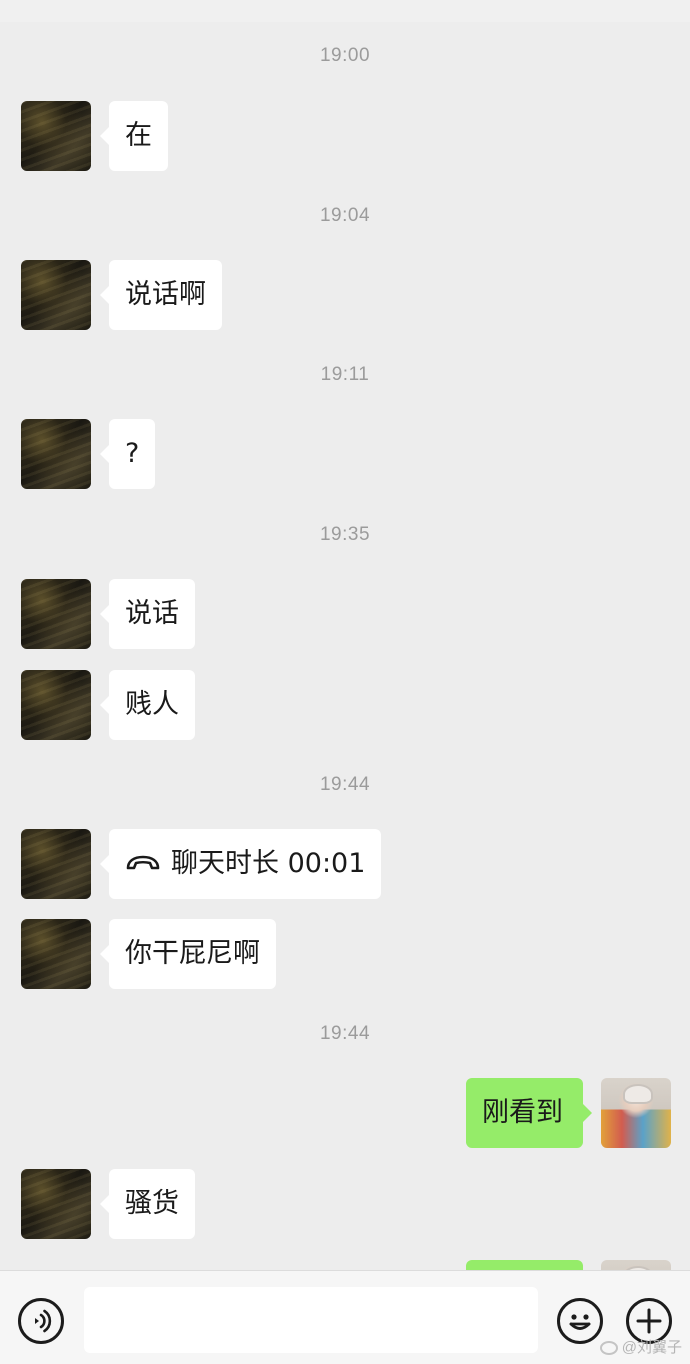  What do you see at coordinates (147, 614) in the screenshot?
I see `incoming-message-bubble: 说话` at bounding box center [147, 614].